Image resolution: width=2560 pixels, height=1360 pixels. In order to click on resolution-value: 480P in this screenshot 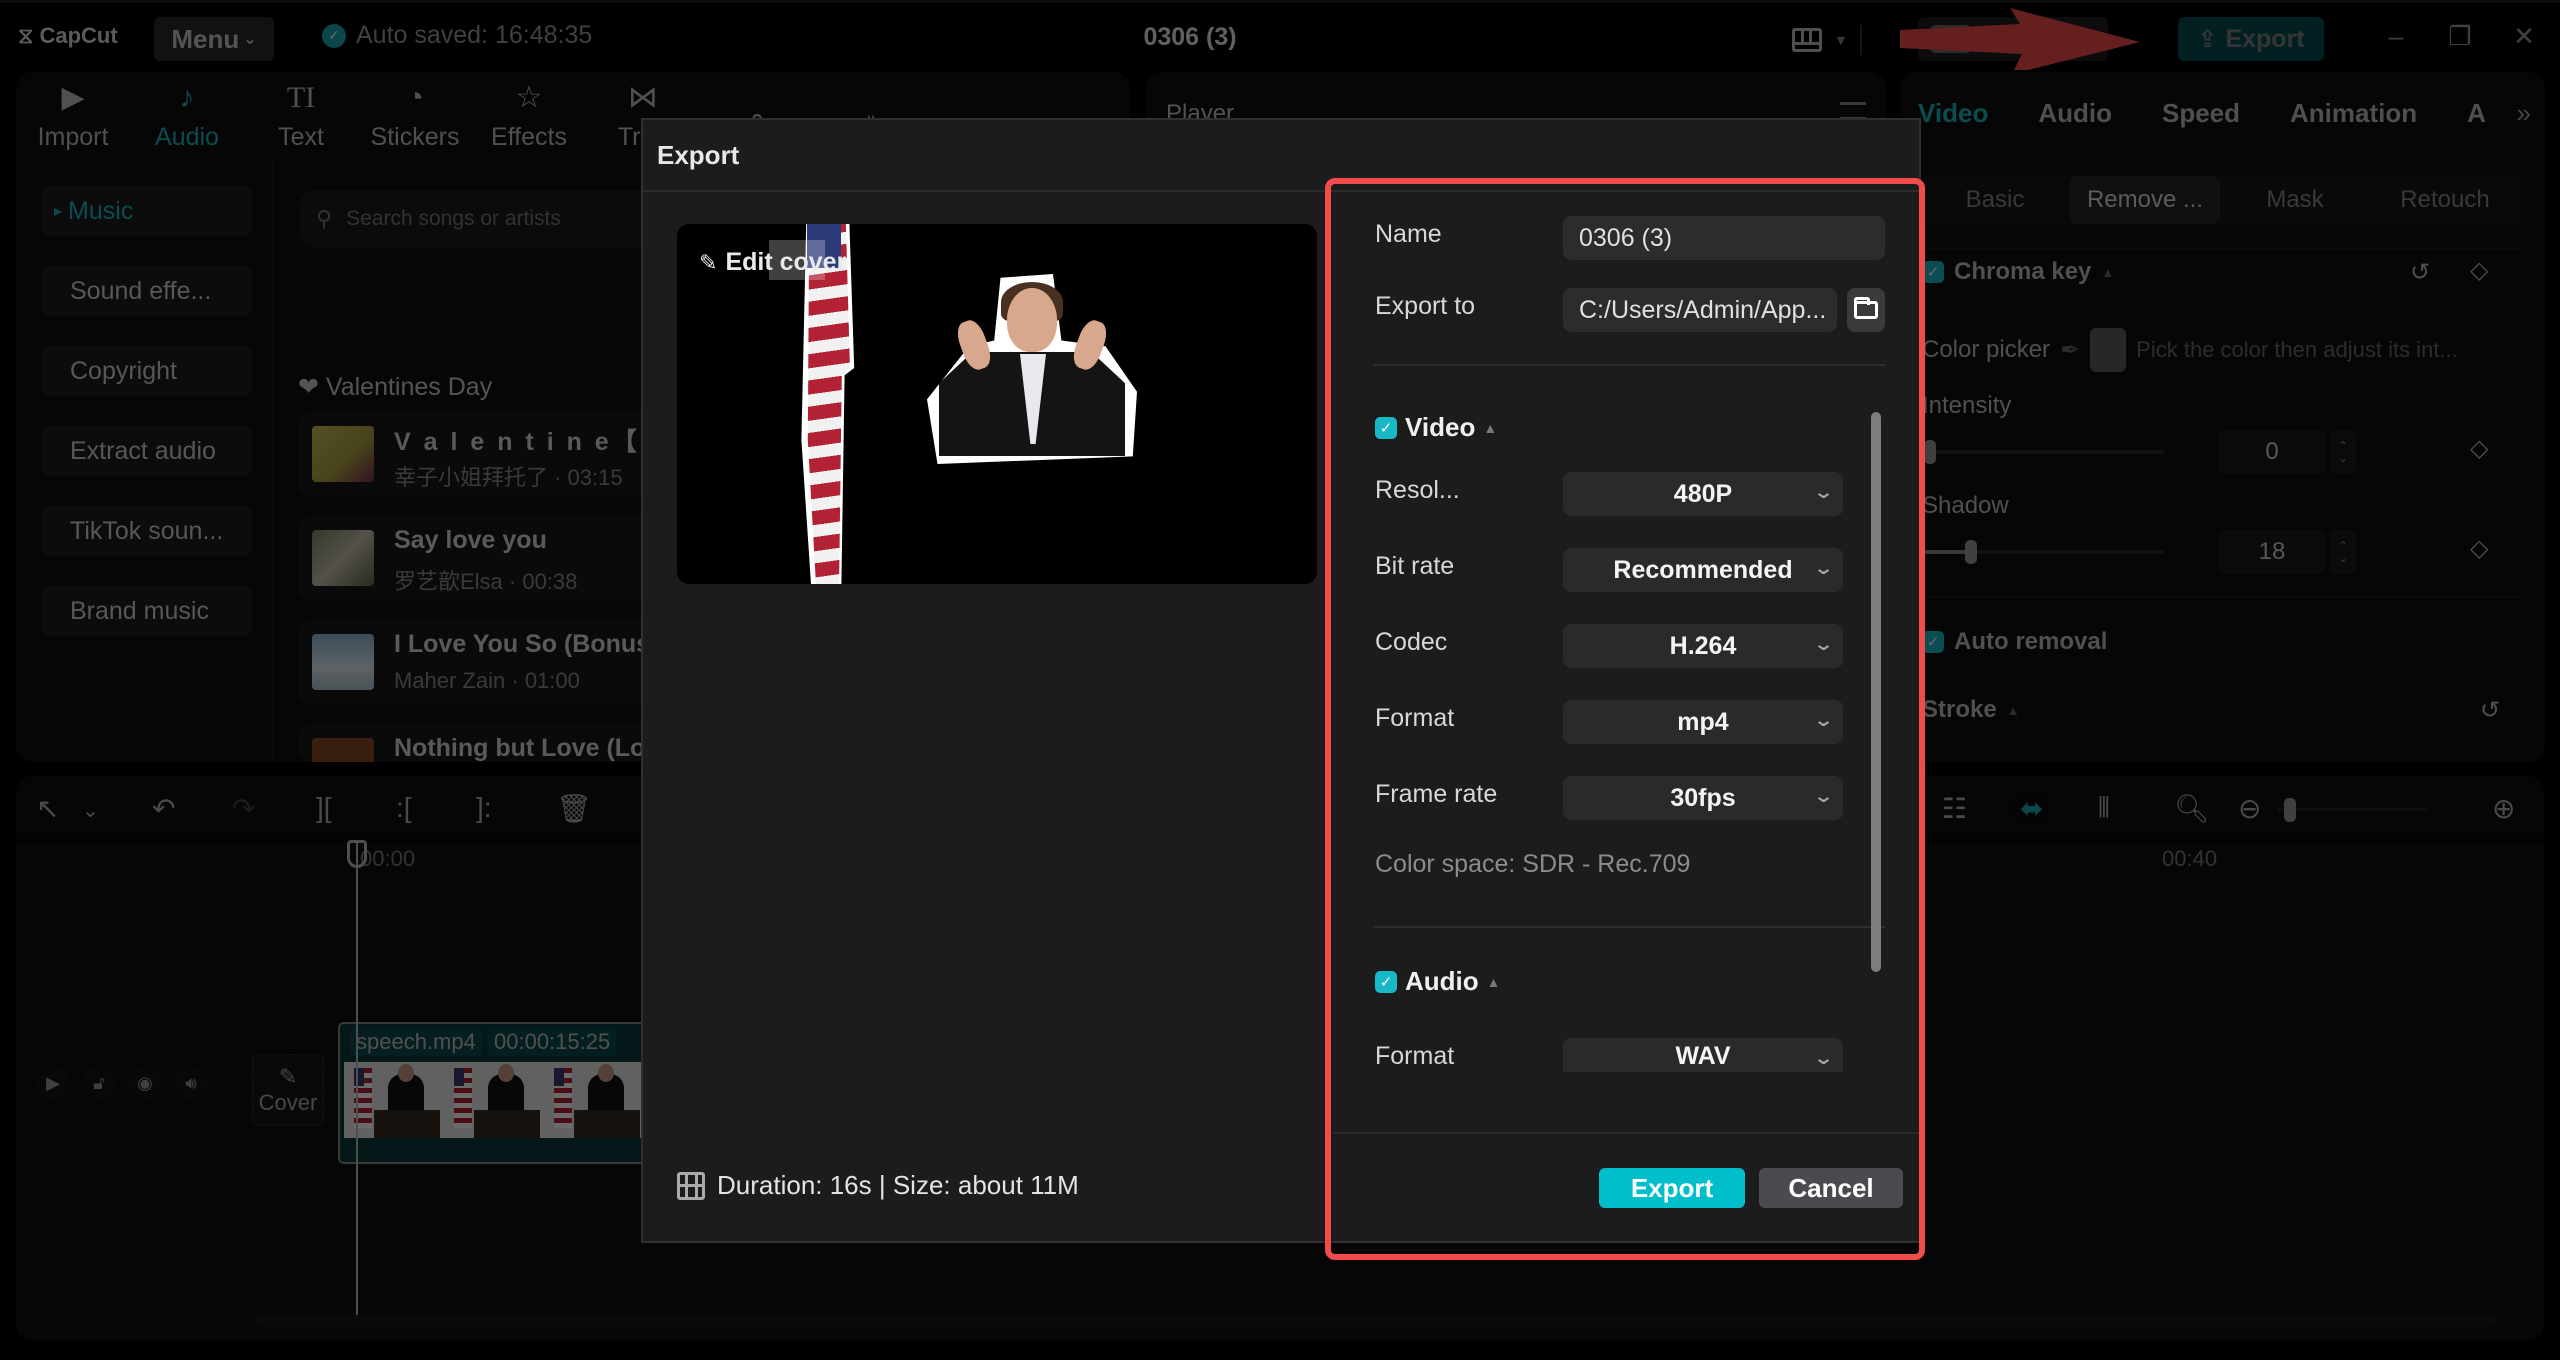, I will do `click(1703, 493)`.